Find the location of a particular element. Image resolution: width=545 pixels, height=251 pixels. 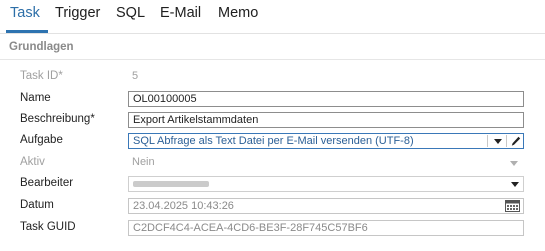

bearbeiter-label: Bearbeiter is located at coordinates (47, 183).